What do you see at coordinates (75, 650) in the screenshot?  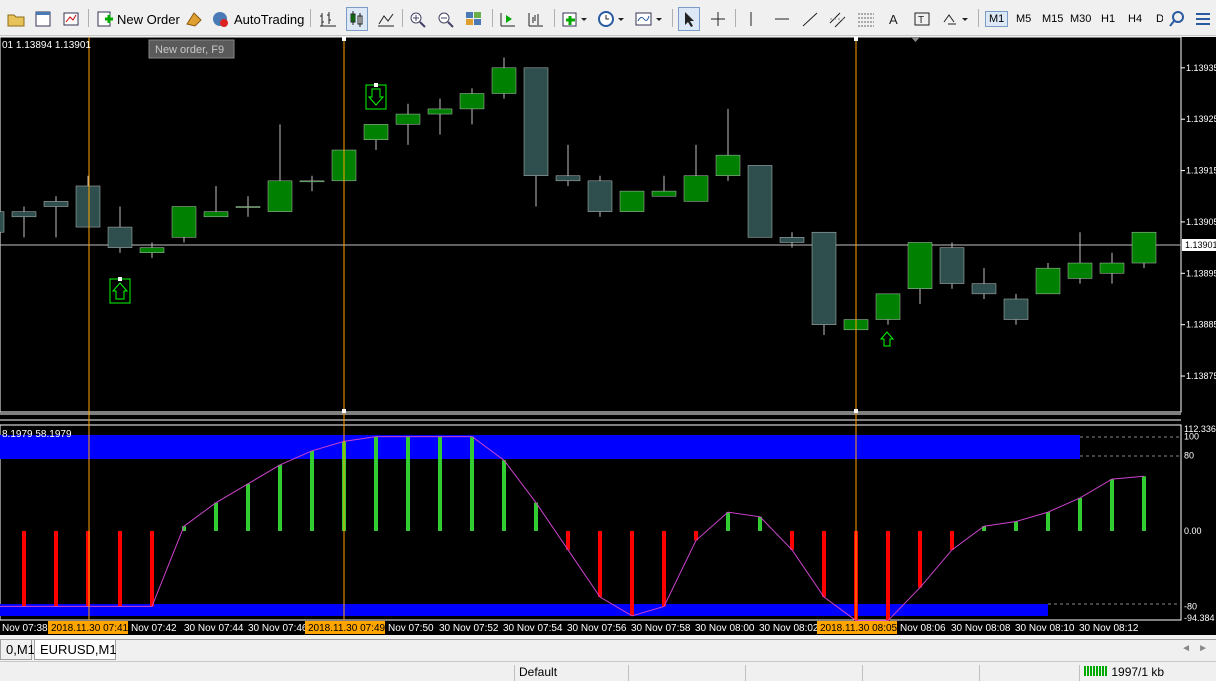 I see `tab-eurusd-m1: EURUSD,M1` at bounding box center [75, 650].